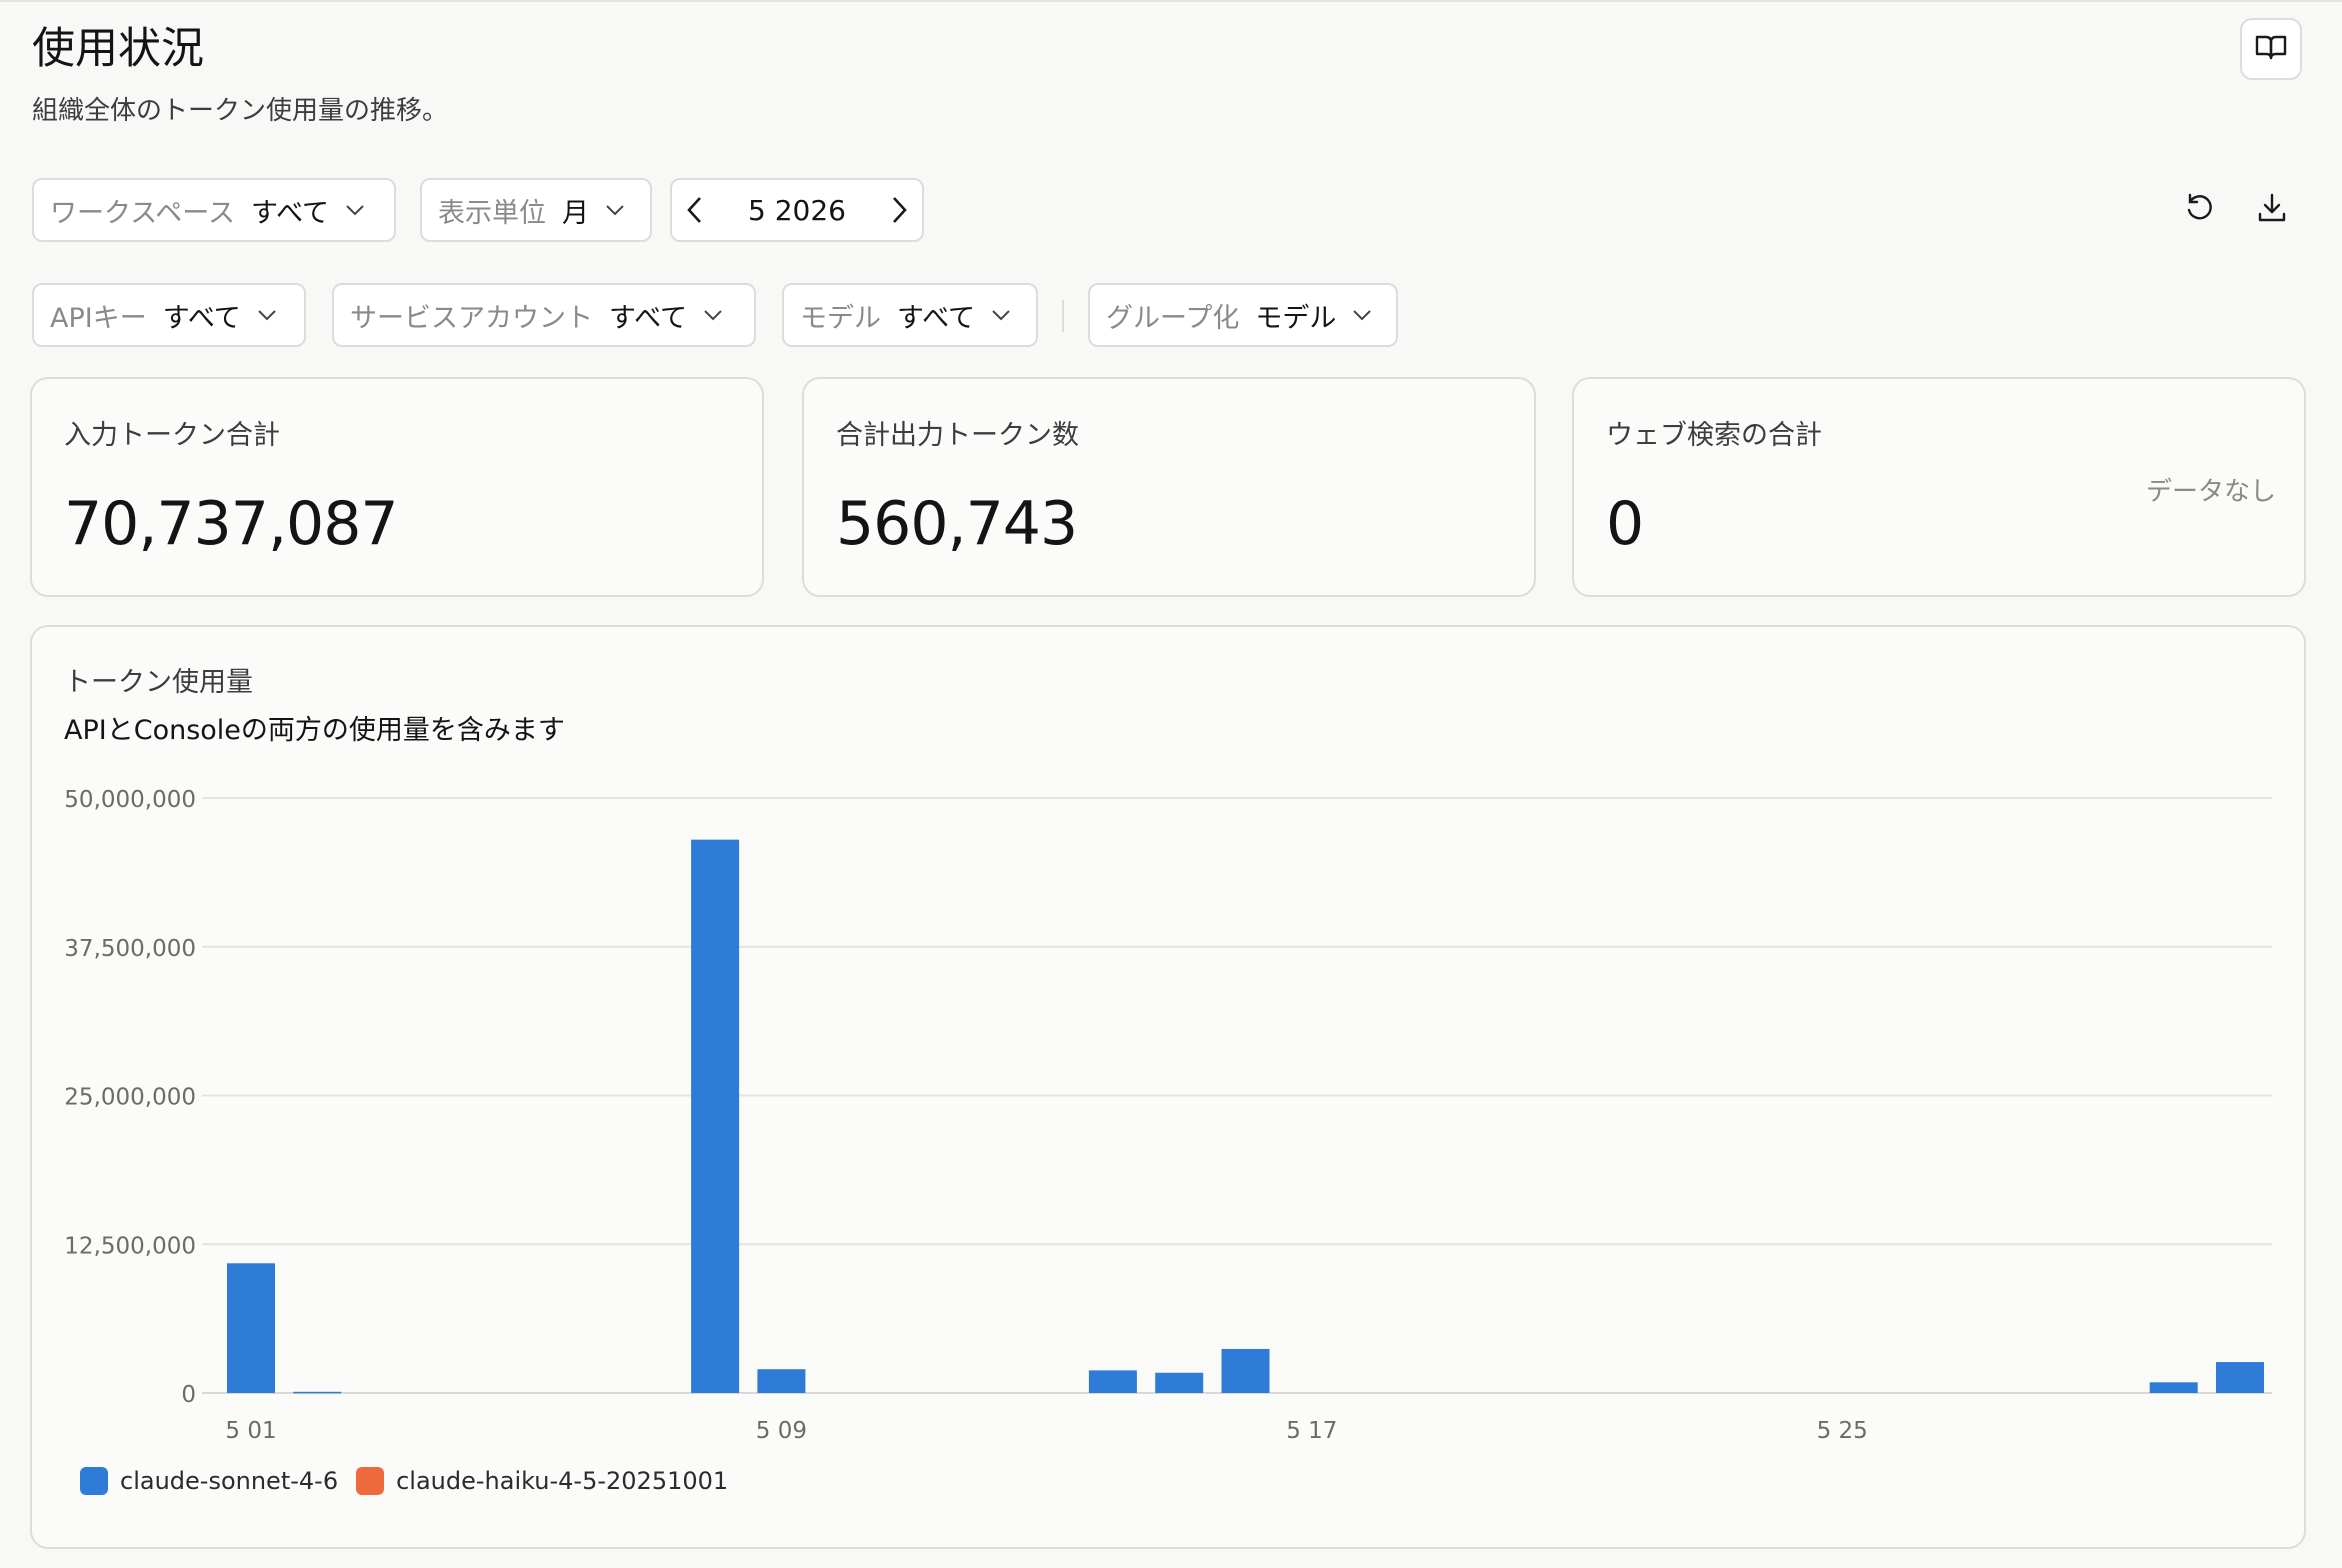 The height and width of the screenshot is (1568, 2342). I want to click on legend-item: claude-haiku-4-5-20251001, so click(542, 1481).